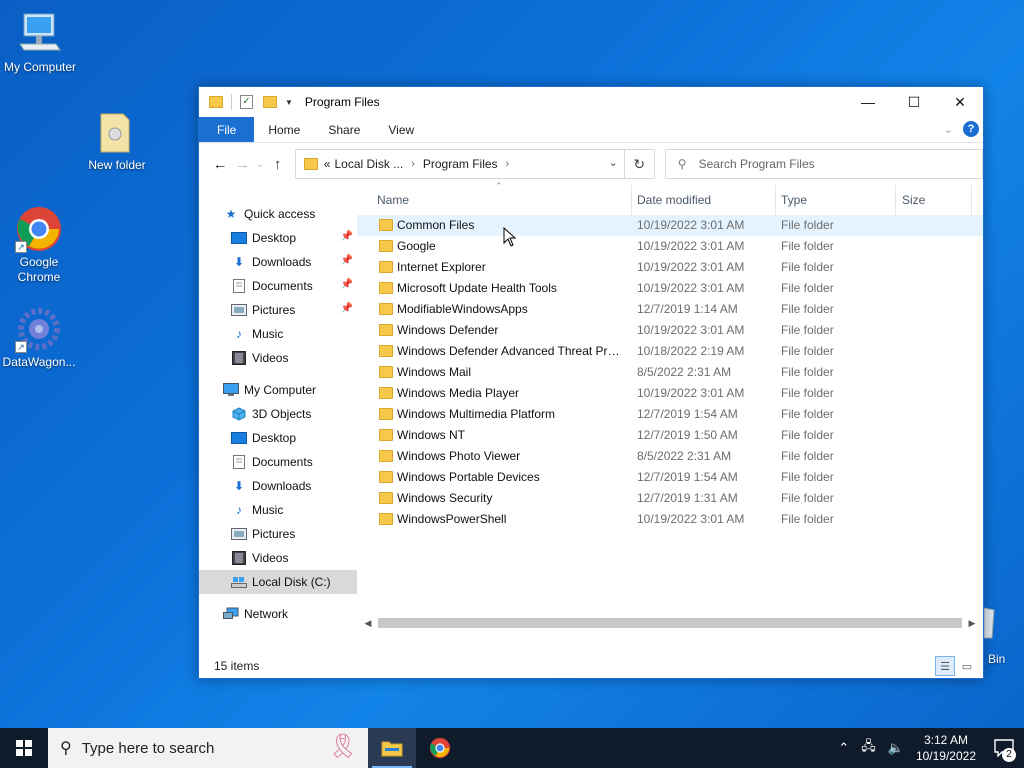  I want to click on taskbar-file-explorer, so click(392, 748).